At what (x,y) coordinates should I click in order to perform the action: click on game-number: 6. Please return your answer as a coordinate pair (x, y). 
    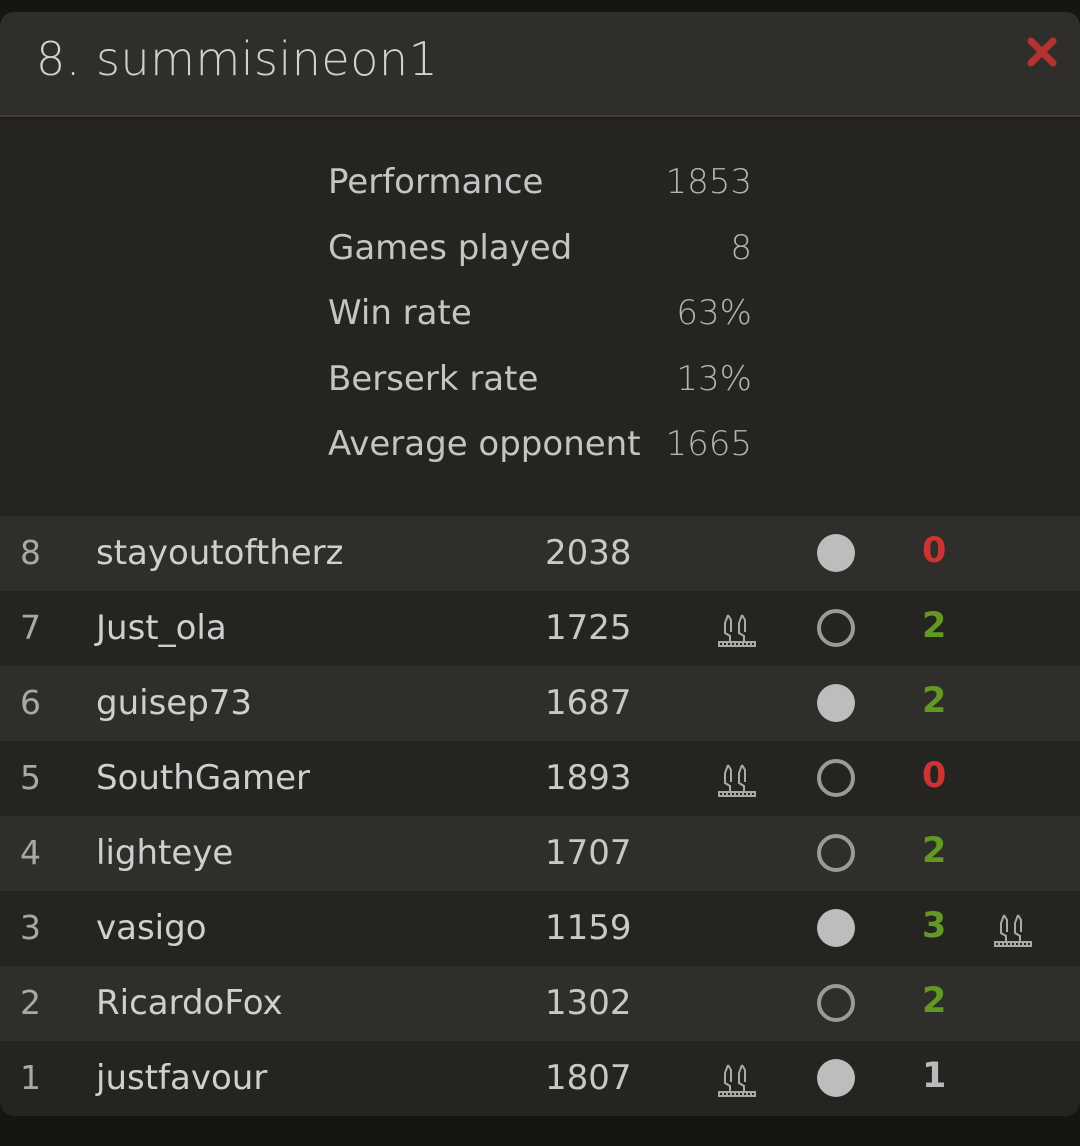
    Looking at the image, I should click on (30, 702).